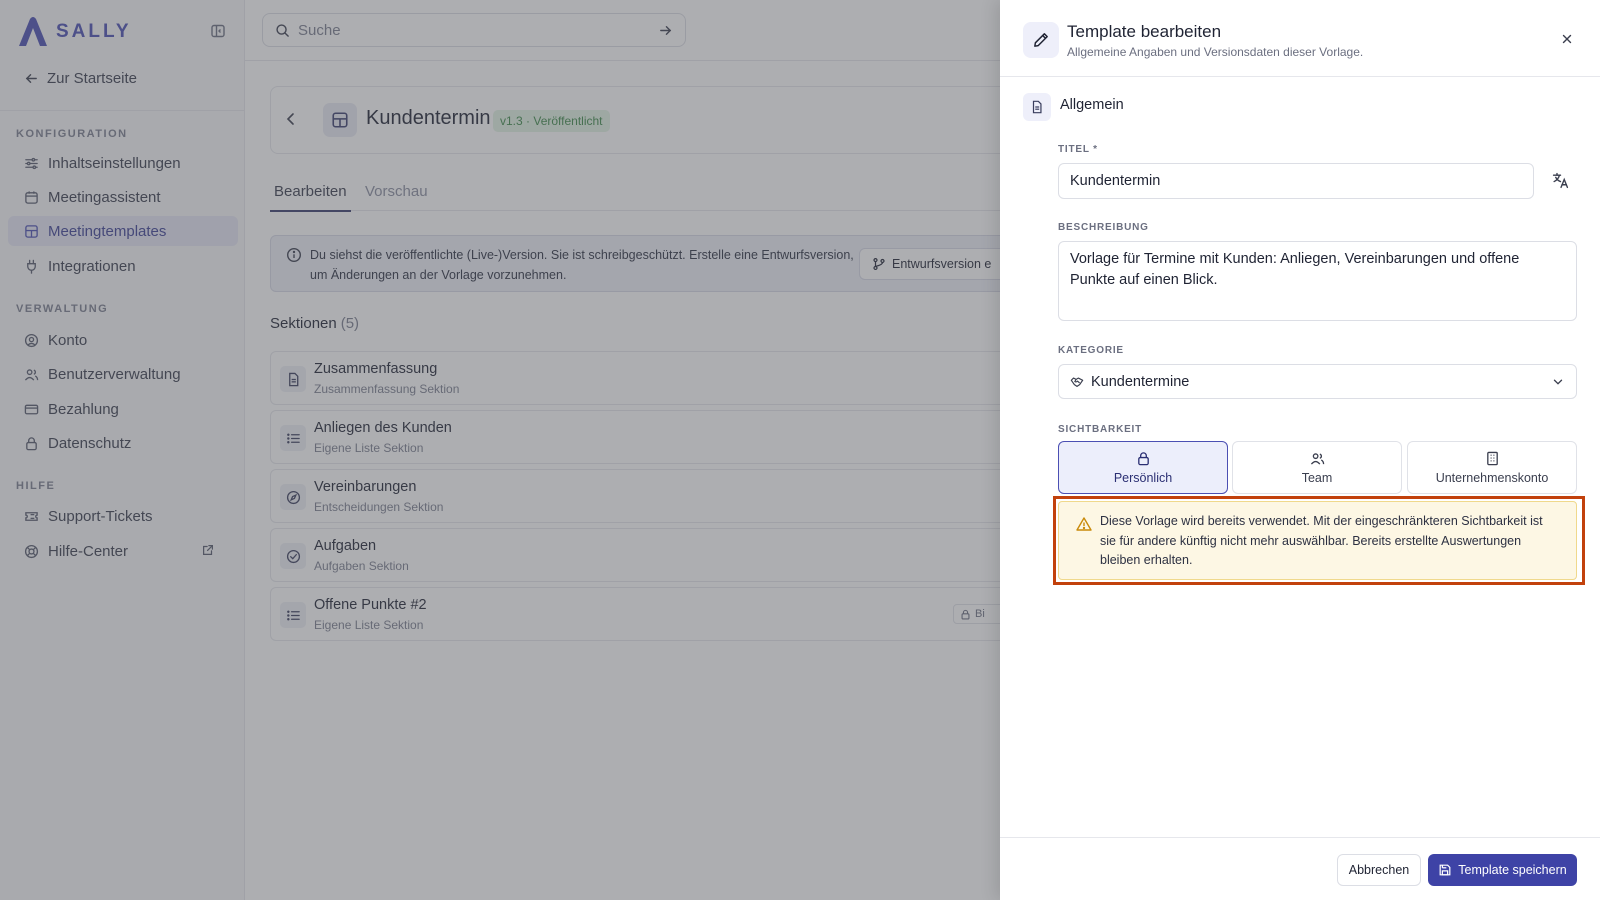 The width and height of the screenshot is (1600, 900). Describe the element at coordinates (1512, 870) in the screenshot. I see `save-template-label: Template speichern` at that location.